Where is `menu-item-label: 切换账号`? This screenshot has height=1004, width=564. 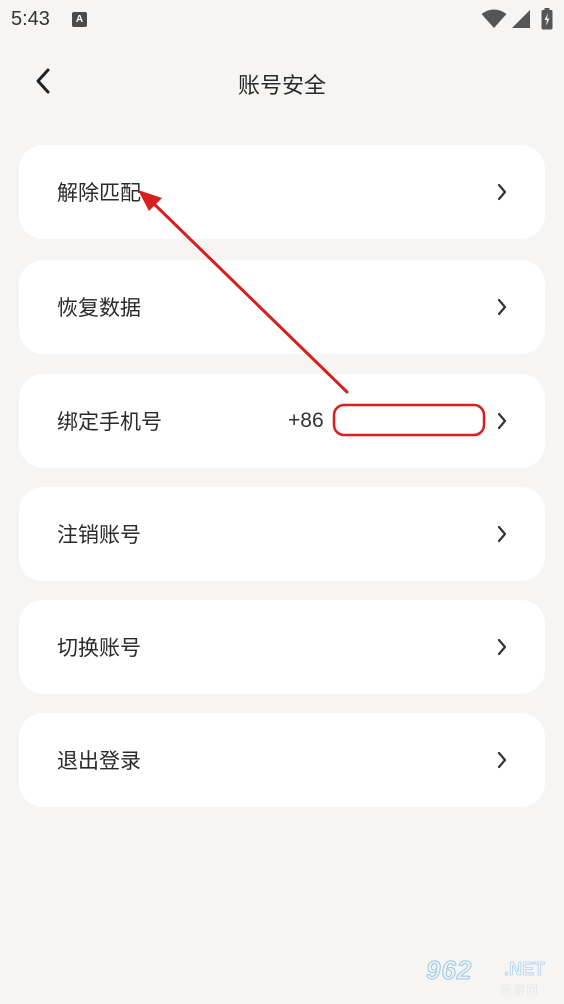 menu-item-label: 切换账号 is located at coordinates (99, 648).